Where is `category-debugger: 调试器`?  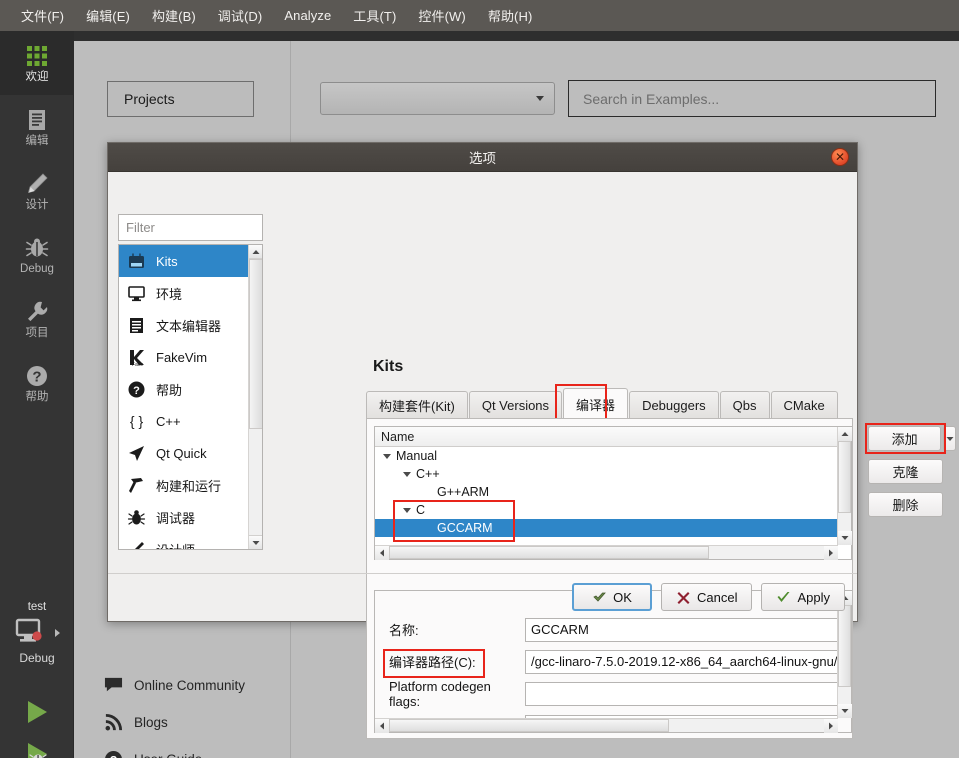
category-debugger: 调试器 is located at coordinates (184, 517).